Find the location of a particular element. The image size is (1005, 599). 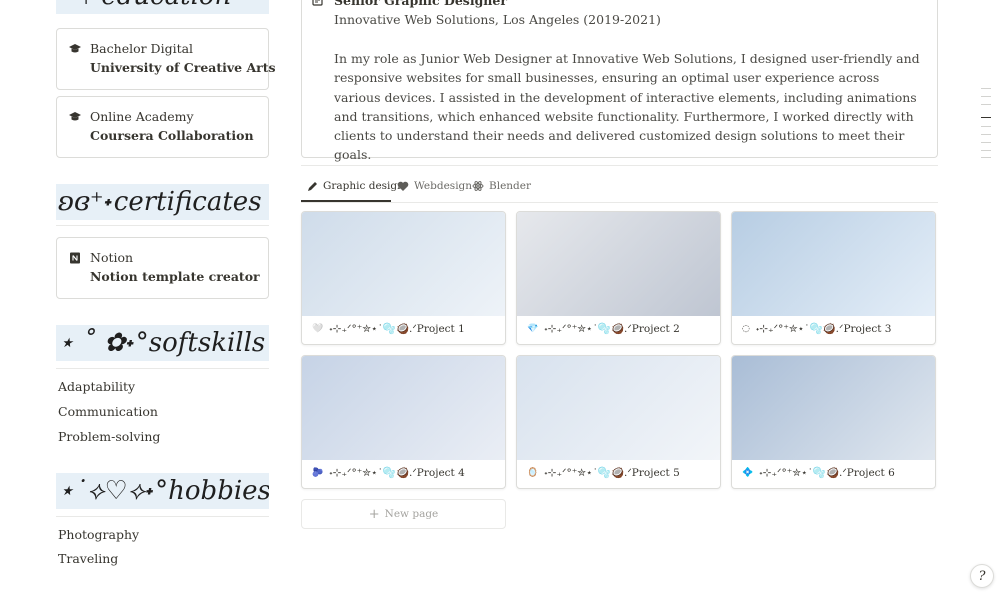

tab-blender: Blender is located at coordinates (501, 186).